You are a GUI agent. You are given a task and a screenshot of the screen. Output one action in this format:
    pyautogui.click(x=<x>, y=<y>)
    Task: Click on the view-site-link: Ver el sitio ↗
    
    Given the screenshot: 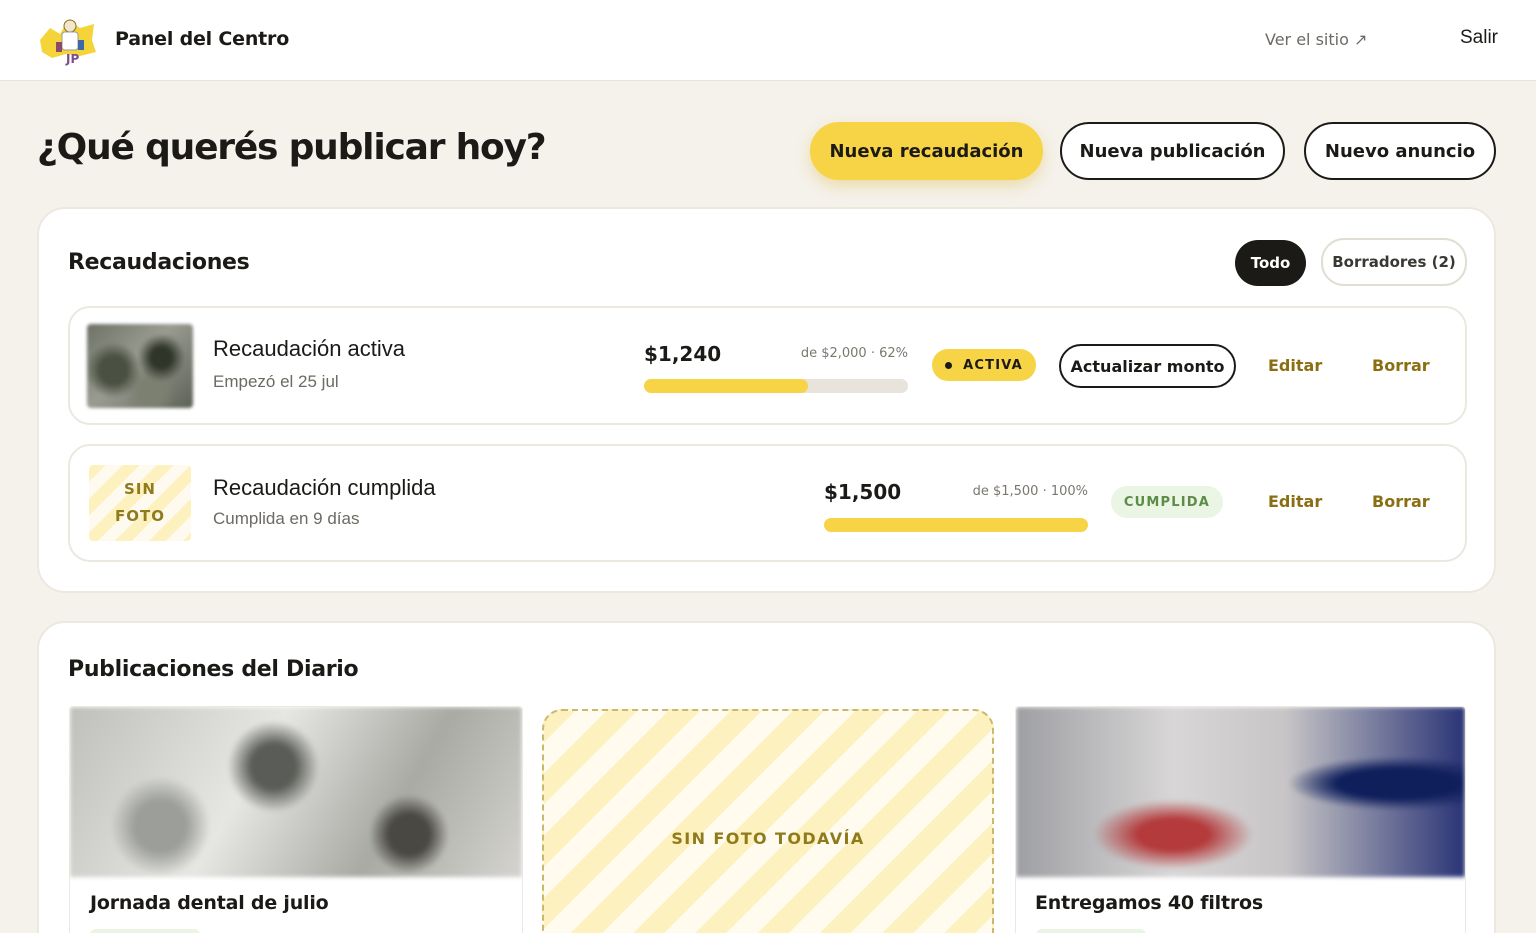 What is the action you would take?
    pyautogui.click(x=1316, y=39)
    